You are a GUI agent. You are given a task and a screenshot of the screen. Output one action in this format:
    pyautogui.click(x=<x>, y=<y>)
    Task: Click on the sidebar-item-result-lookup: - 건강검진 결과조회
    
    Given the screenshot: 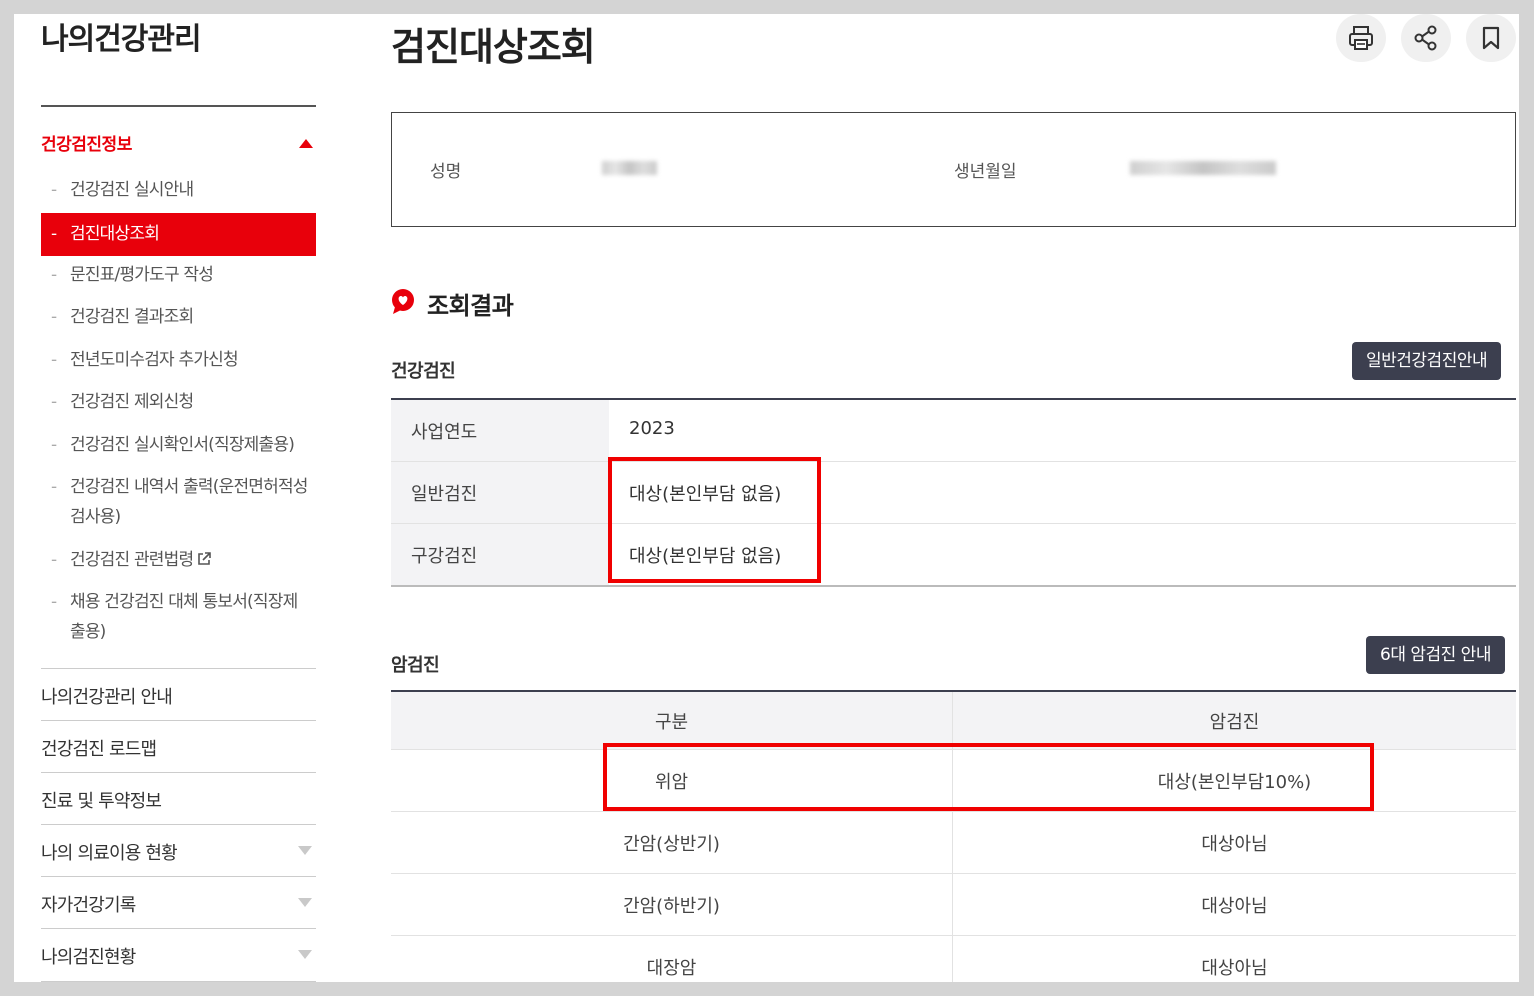 What is the action you would take?
    pyautogui.click(x=178, y=317)
    